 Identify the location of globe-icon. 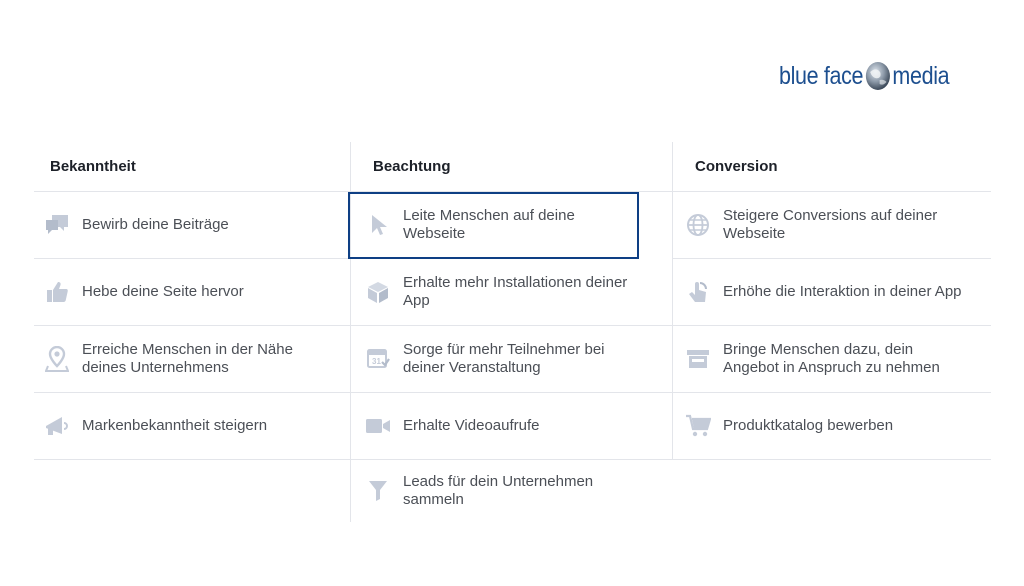
(698, 225).